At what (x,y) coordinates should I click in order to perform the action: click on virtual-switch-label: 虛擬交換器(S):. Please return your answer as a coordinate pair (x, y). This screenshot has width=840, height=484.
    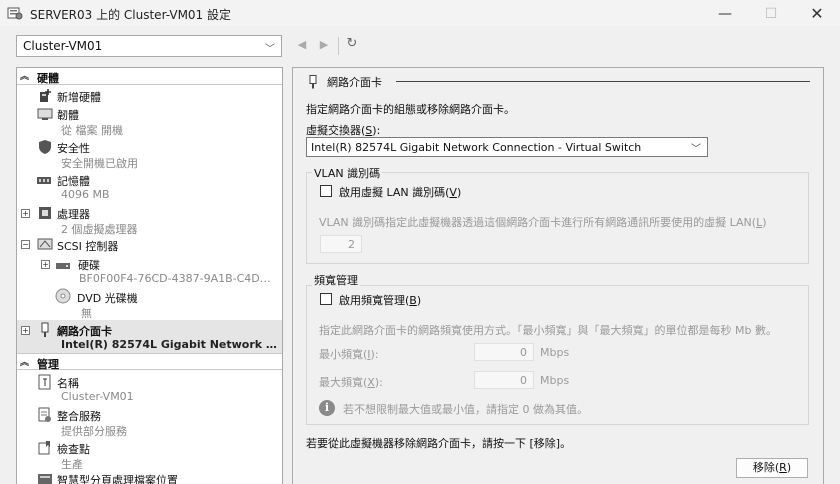
    Looking at the image, I should click on (343, 130).